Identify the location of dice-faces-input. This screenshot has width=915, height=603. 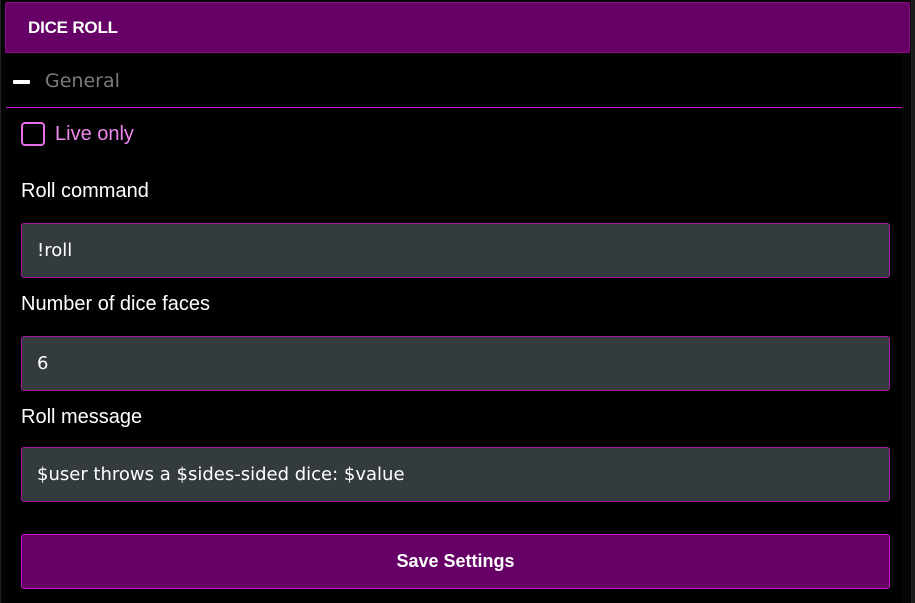
(455, 363).